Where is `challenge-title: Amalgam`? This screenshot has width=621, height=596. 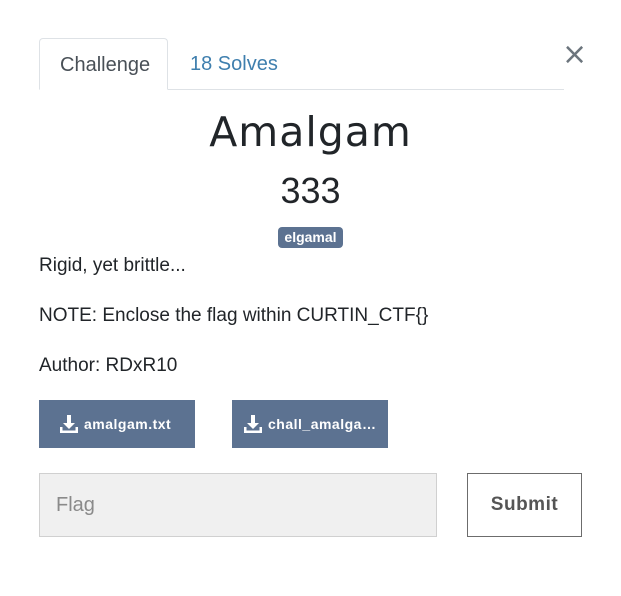 challenge-title: Amalgam is located at coordinates (310, 132).